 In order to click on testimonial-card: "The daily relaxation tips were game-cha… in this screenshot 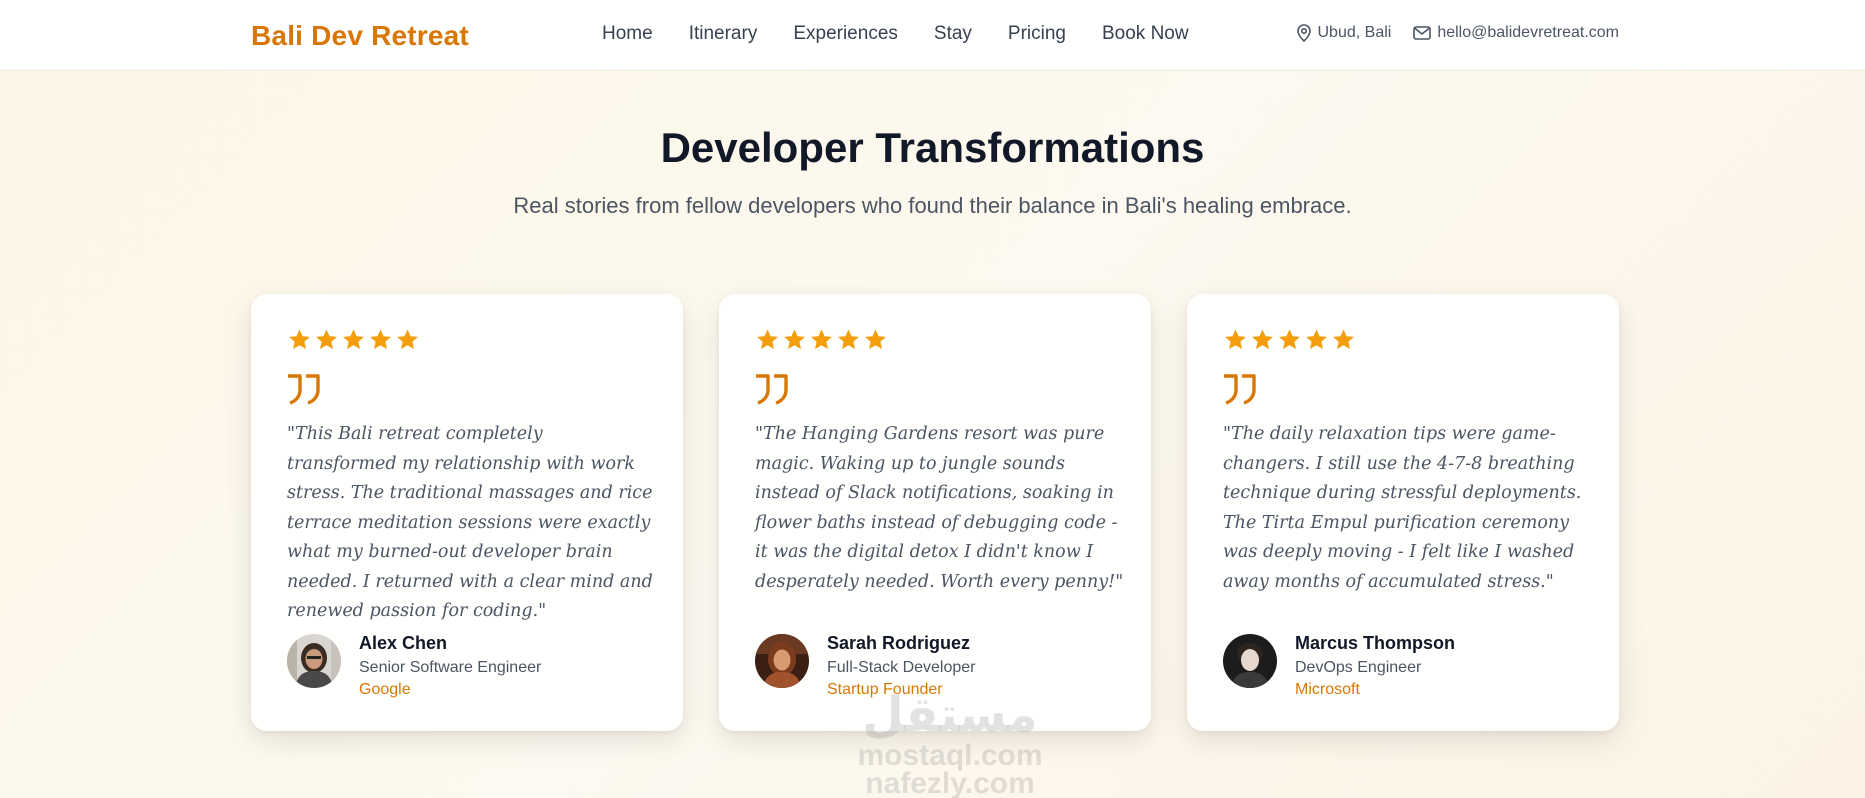, I will do `click(1403, 512)`.